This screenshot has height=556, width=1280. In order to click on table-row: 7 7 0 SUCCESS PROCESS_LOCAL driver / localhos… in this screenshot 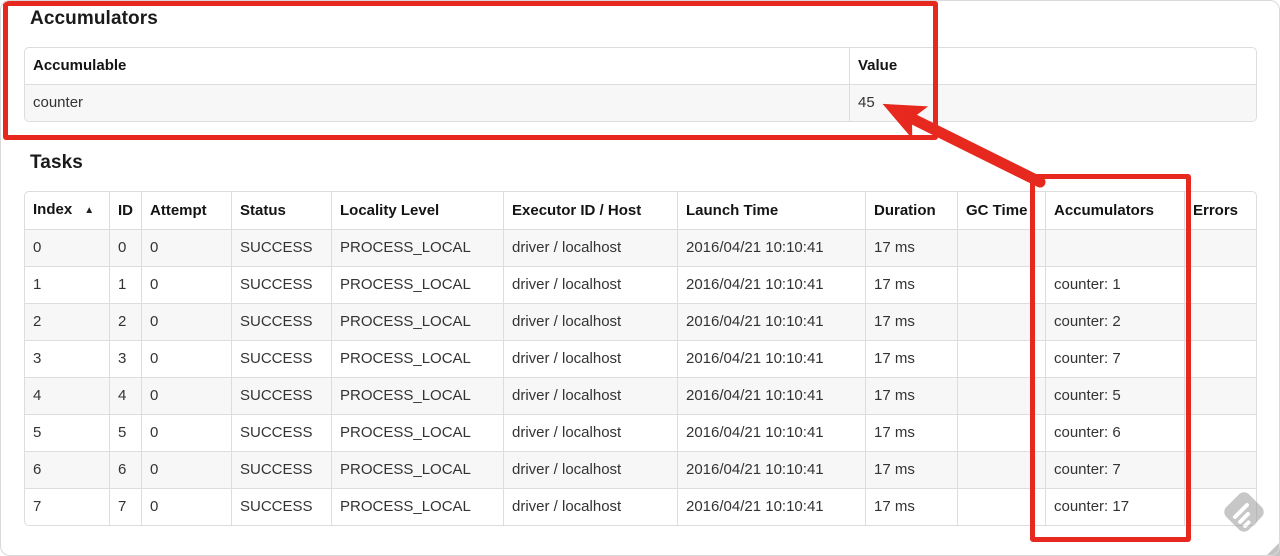, I will do `click(640, 507)`.